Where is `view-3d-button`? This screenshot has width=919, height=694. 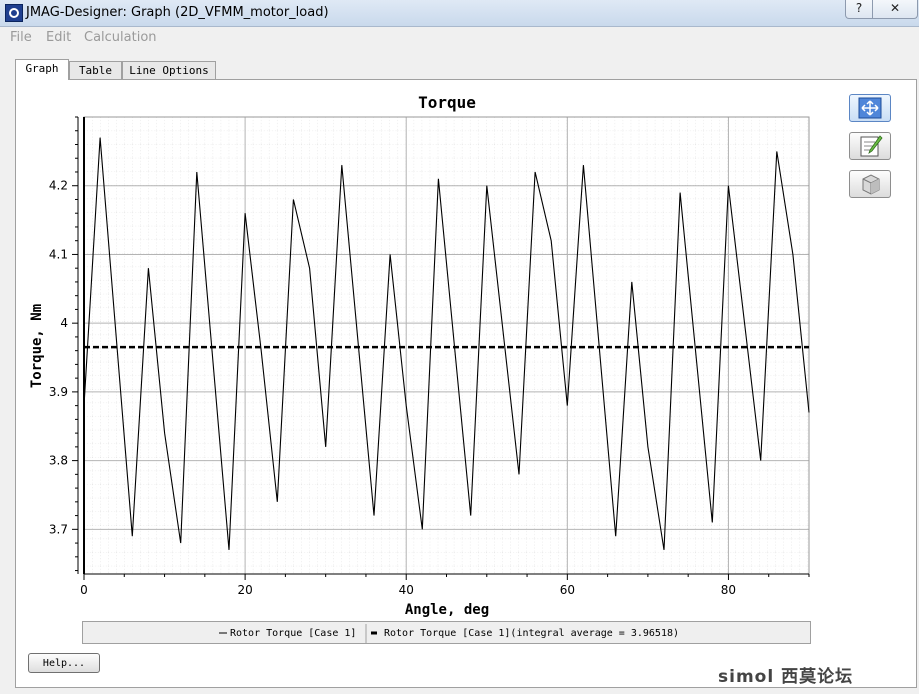 view-3d-button is located at coordinates (870, 184).